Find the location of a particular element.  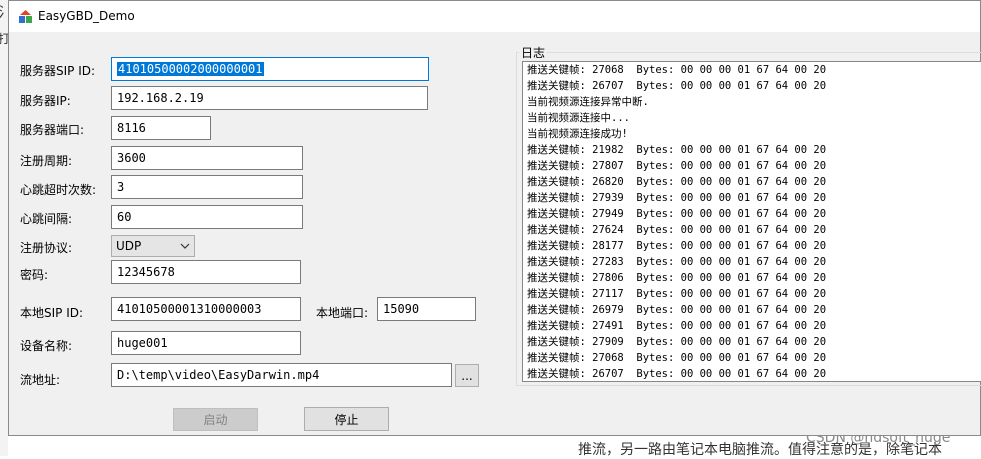

window-title: EasyGBD_Demo is located at coordinates (86, 16).